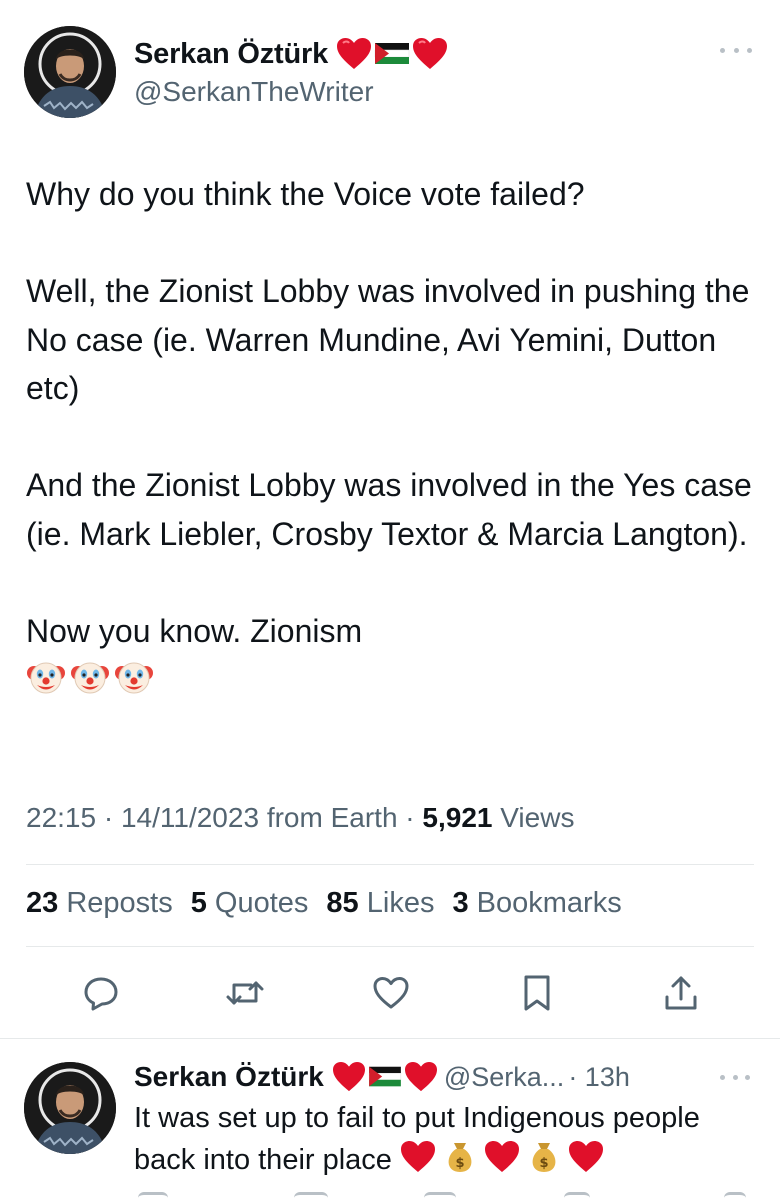  What do you see at coordinates (194, 630) in the screenshot?
I see `tweet-paragraph: Now you know. Zionism` at bounding box center [194, 630].